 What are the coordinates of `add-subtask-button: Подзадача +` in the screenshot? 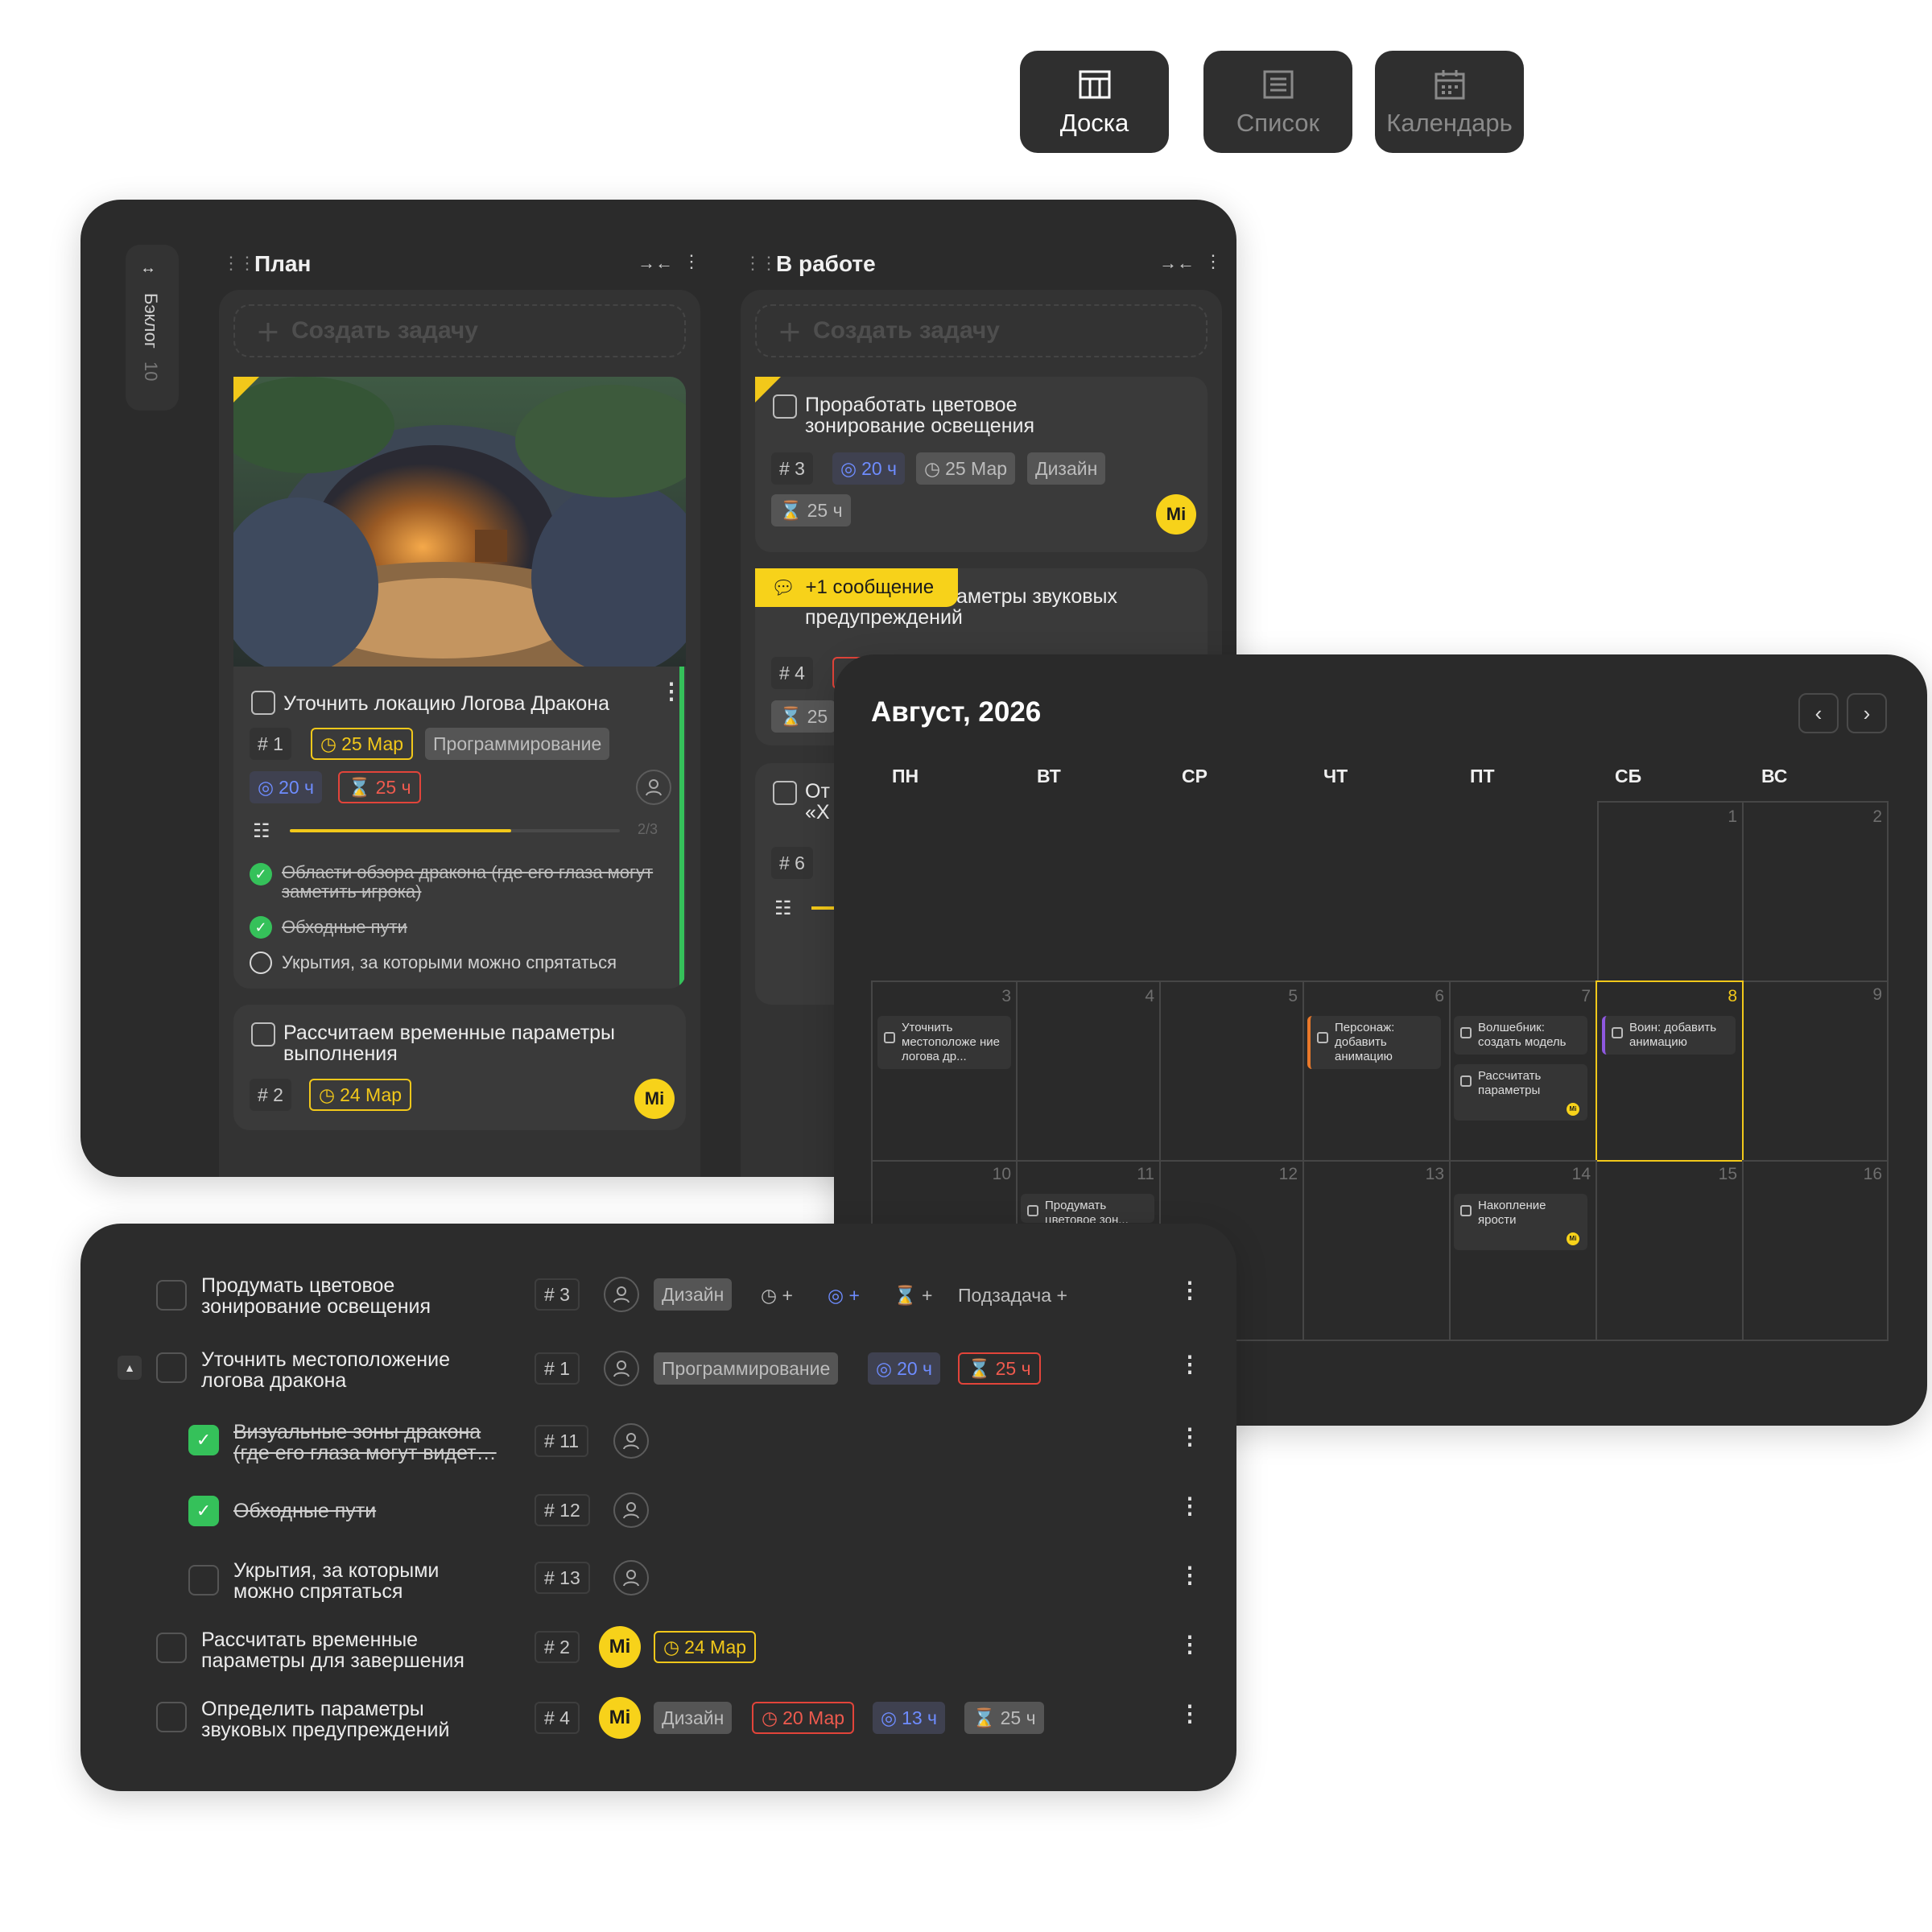 It's located at (1012, 1296).